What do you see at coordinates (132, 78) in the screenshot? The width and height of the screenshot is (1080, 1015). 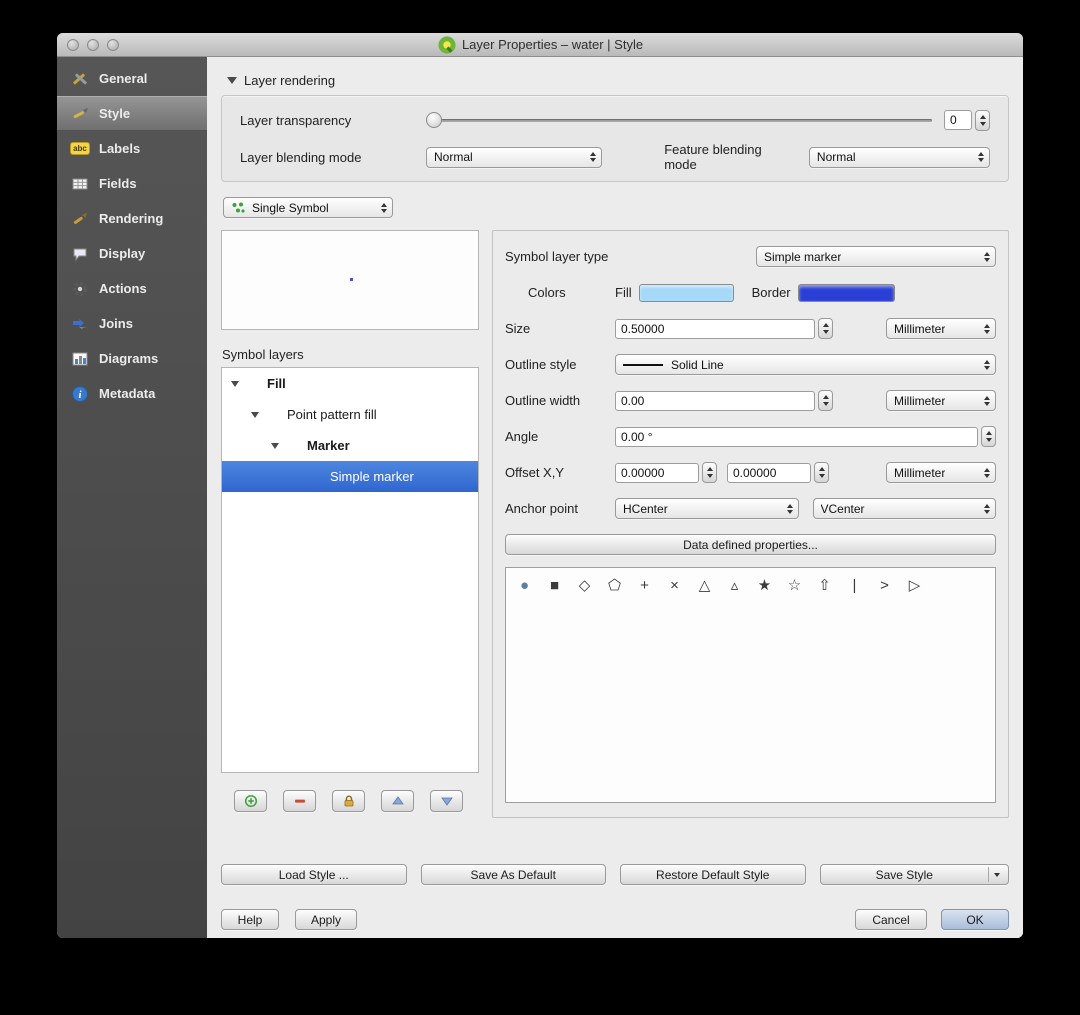 I see `sidebar-item-general: General` at bounding box center [132, 78].